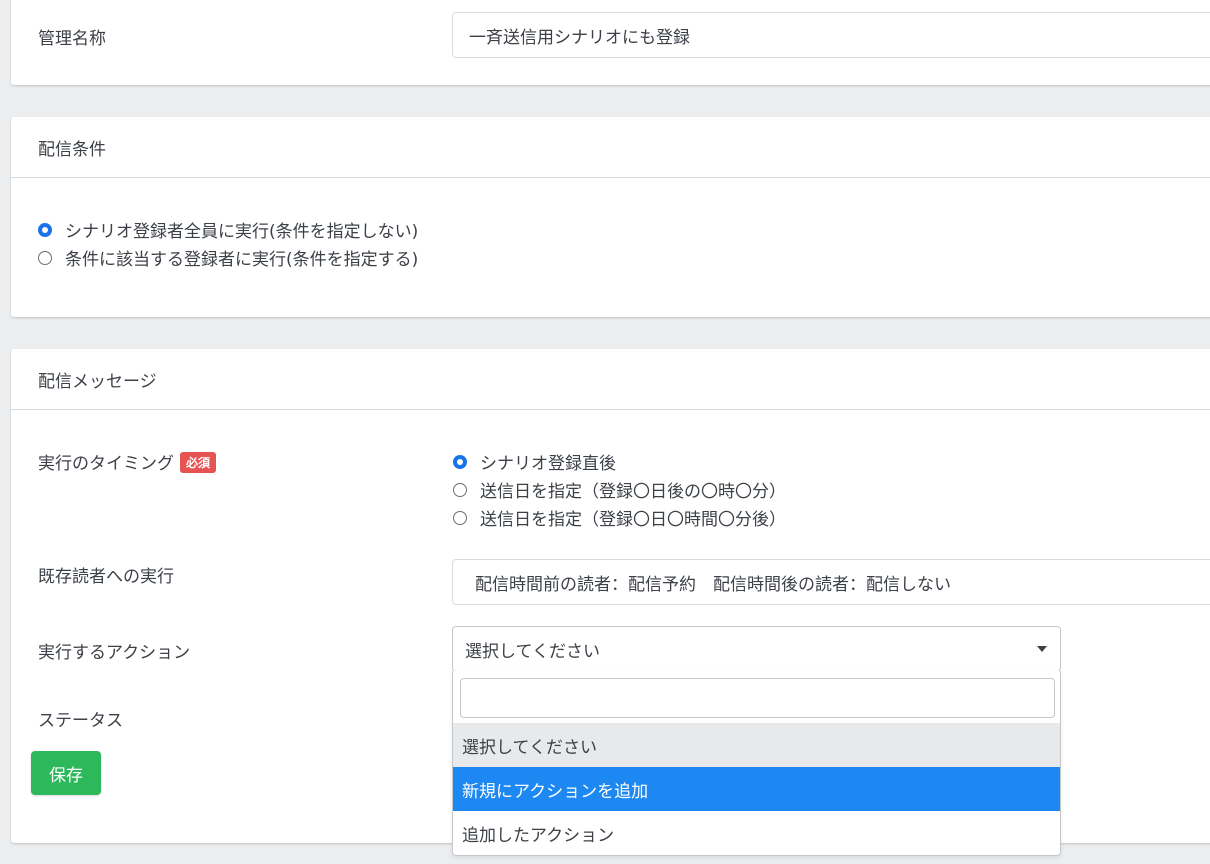 The height and width of the screenshot is (864, 1210). I want to click on existing-readers-field: 配信時間前の読者：配信予約 配信時間後の読者：配信しない, so click(831, 582).